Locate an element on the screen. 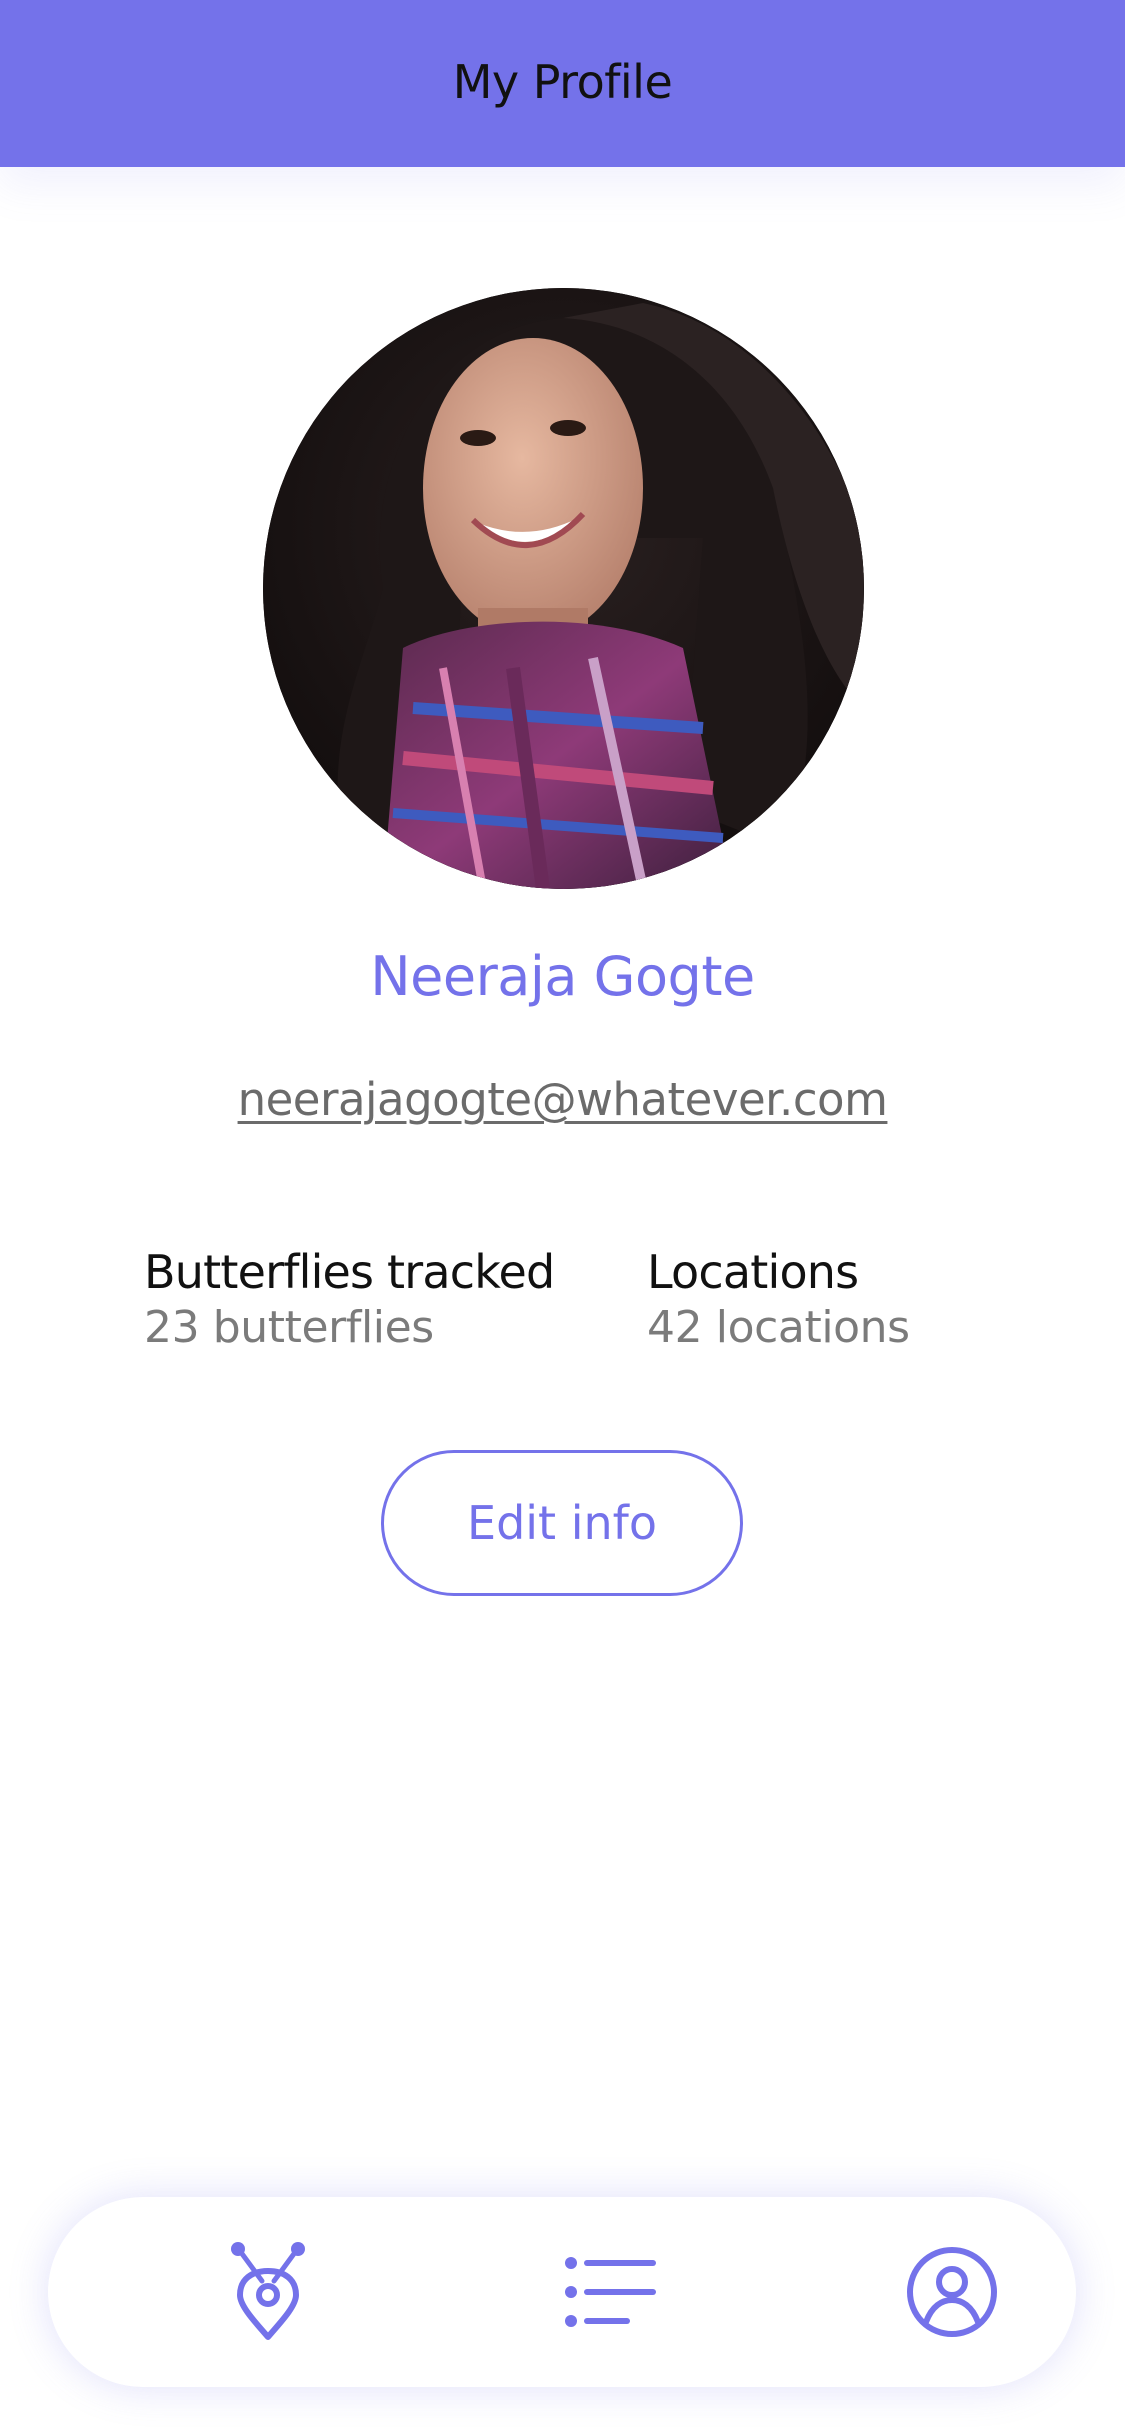 The width and height of the screenshot is (1125, 2436). butterfly-location-icon is located at coordinates (268, 2291).